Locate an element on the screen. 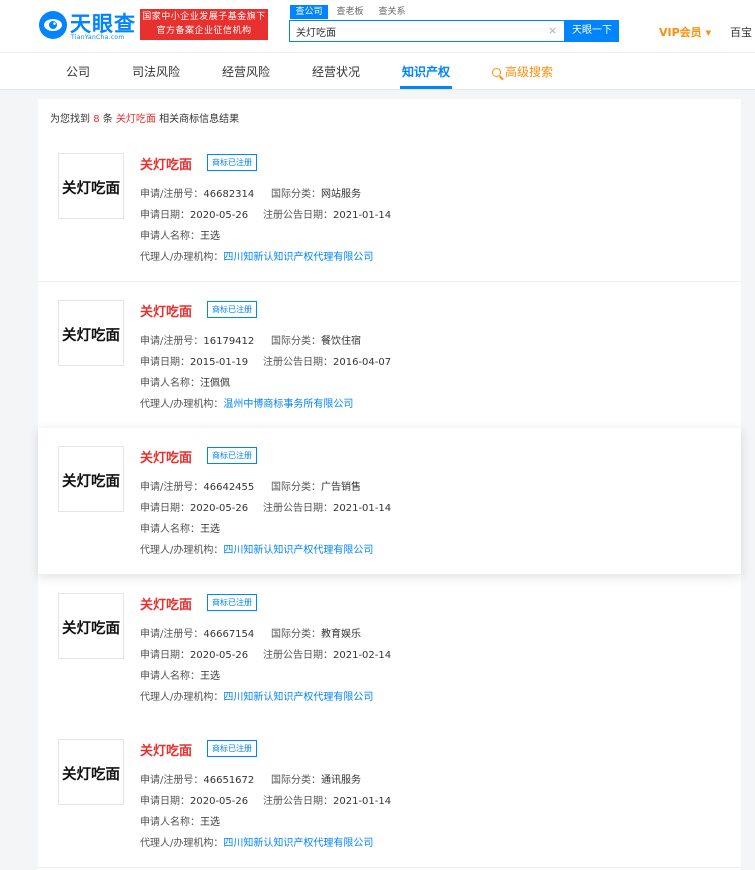  intl-class-value: 通讯服务 is located at coordinates (341, 780).